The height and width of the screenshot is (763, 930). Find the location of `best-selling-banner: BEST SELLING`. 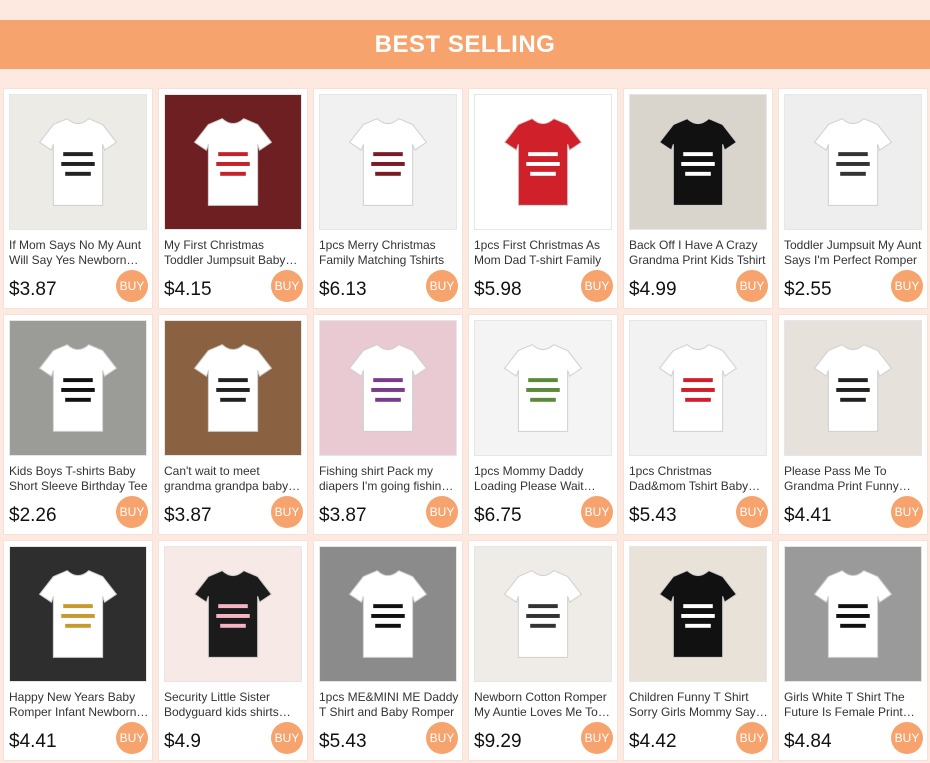

best-selling-banner: BEST SELLING is located at coordinates (465, 44).